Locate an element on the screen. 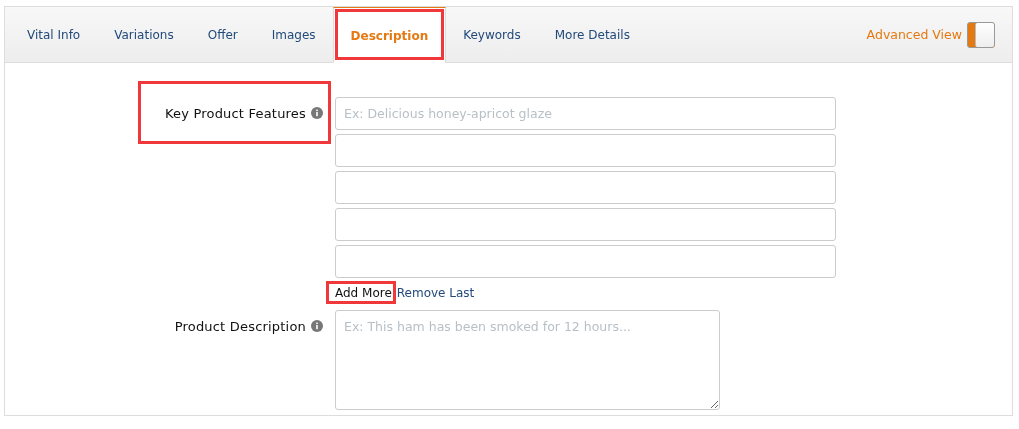 The width and height of the screenshot is (1019, 429). tab: Offer is located at coordinates (222, 34).